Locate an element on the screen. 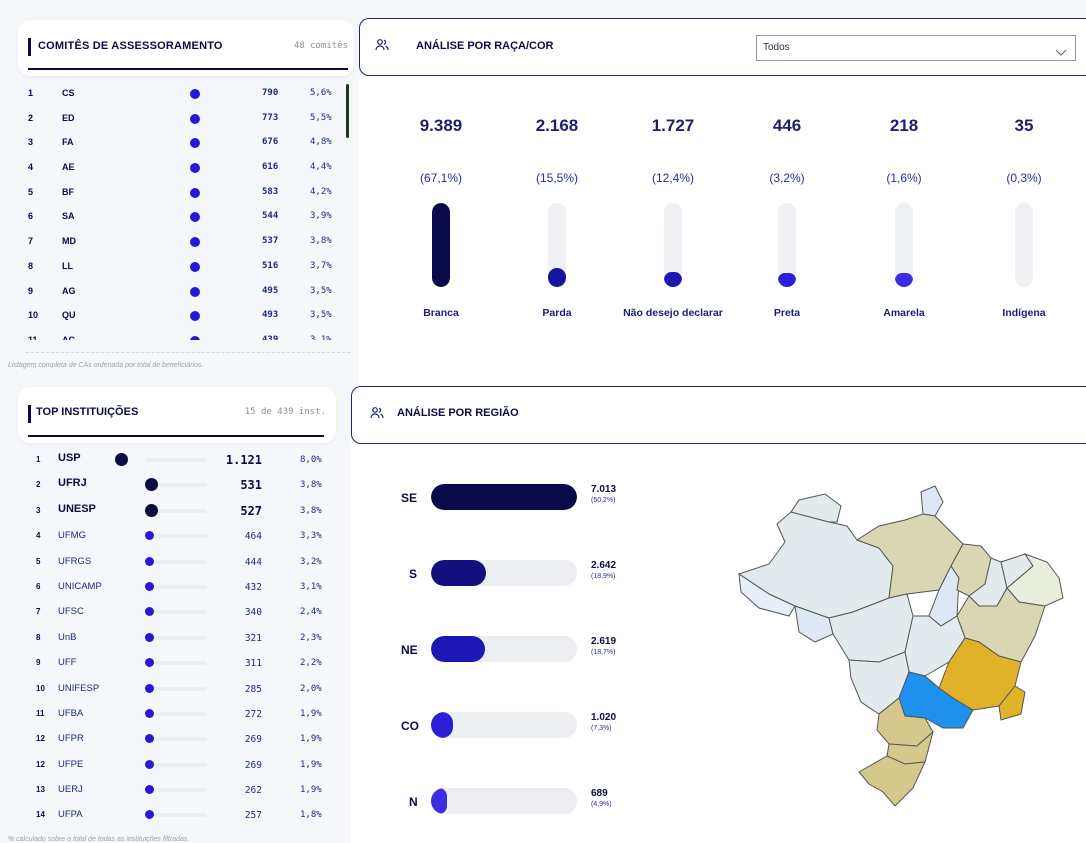 This screenshot has width=1086, height=843. rank: 10 is located at coordinates (40, 688).